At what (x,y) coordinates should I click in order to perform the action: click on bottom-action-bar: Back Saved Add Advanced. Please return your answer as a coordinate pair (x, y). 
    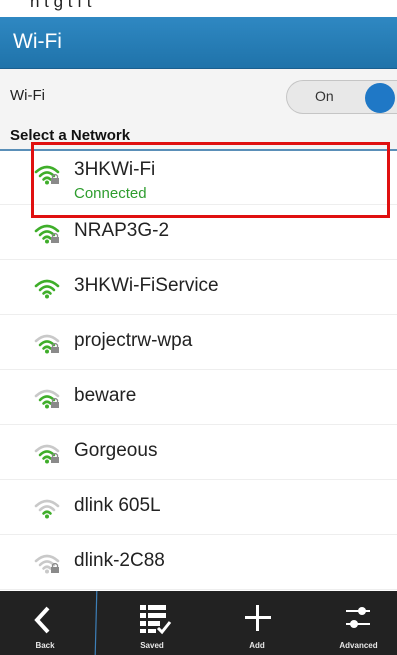
    Looking at the image, I should click on (198, 623).